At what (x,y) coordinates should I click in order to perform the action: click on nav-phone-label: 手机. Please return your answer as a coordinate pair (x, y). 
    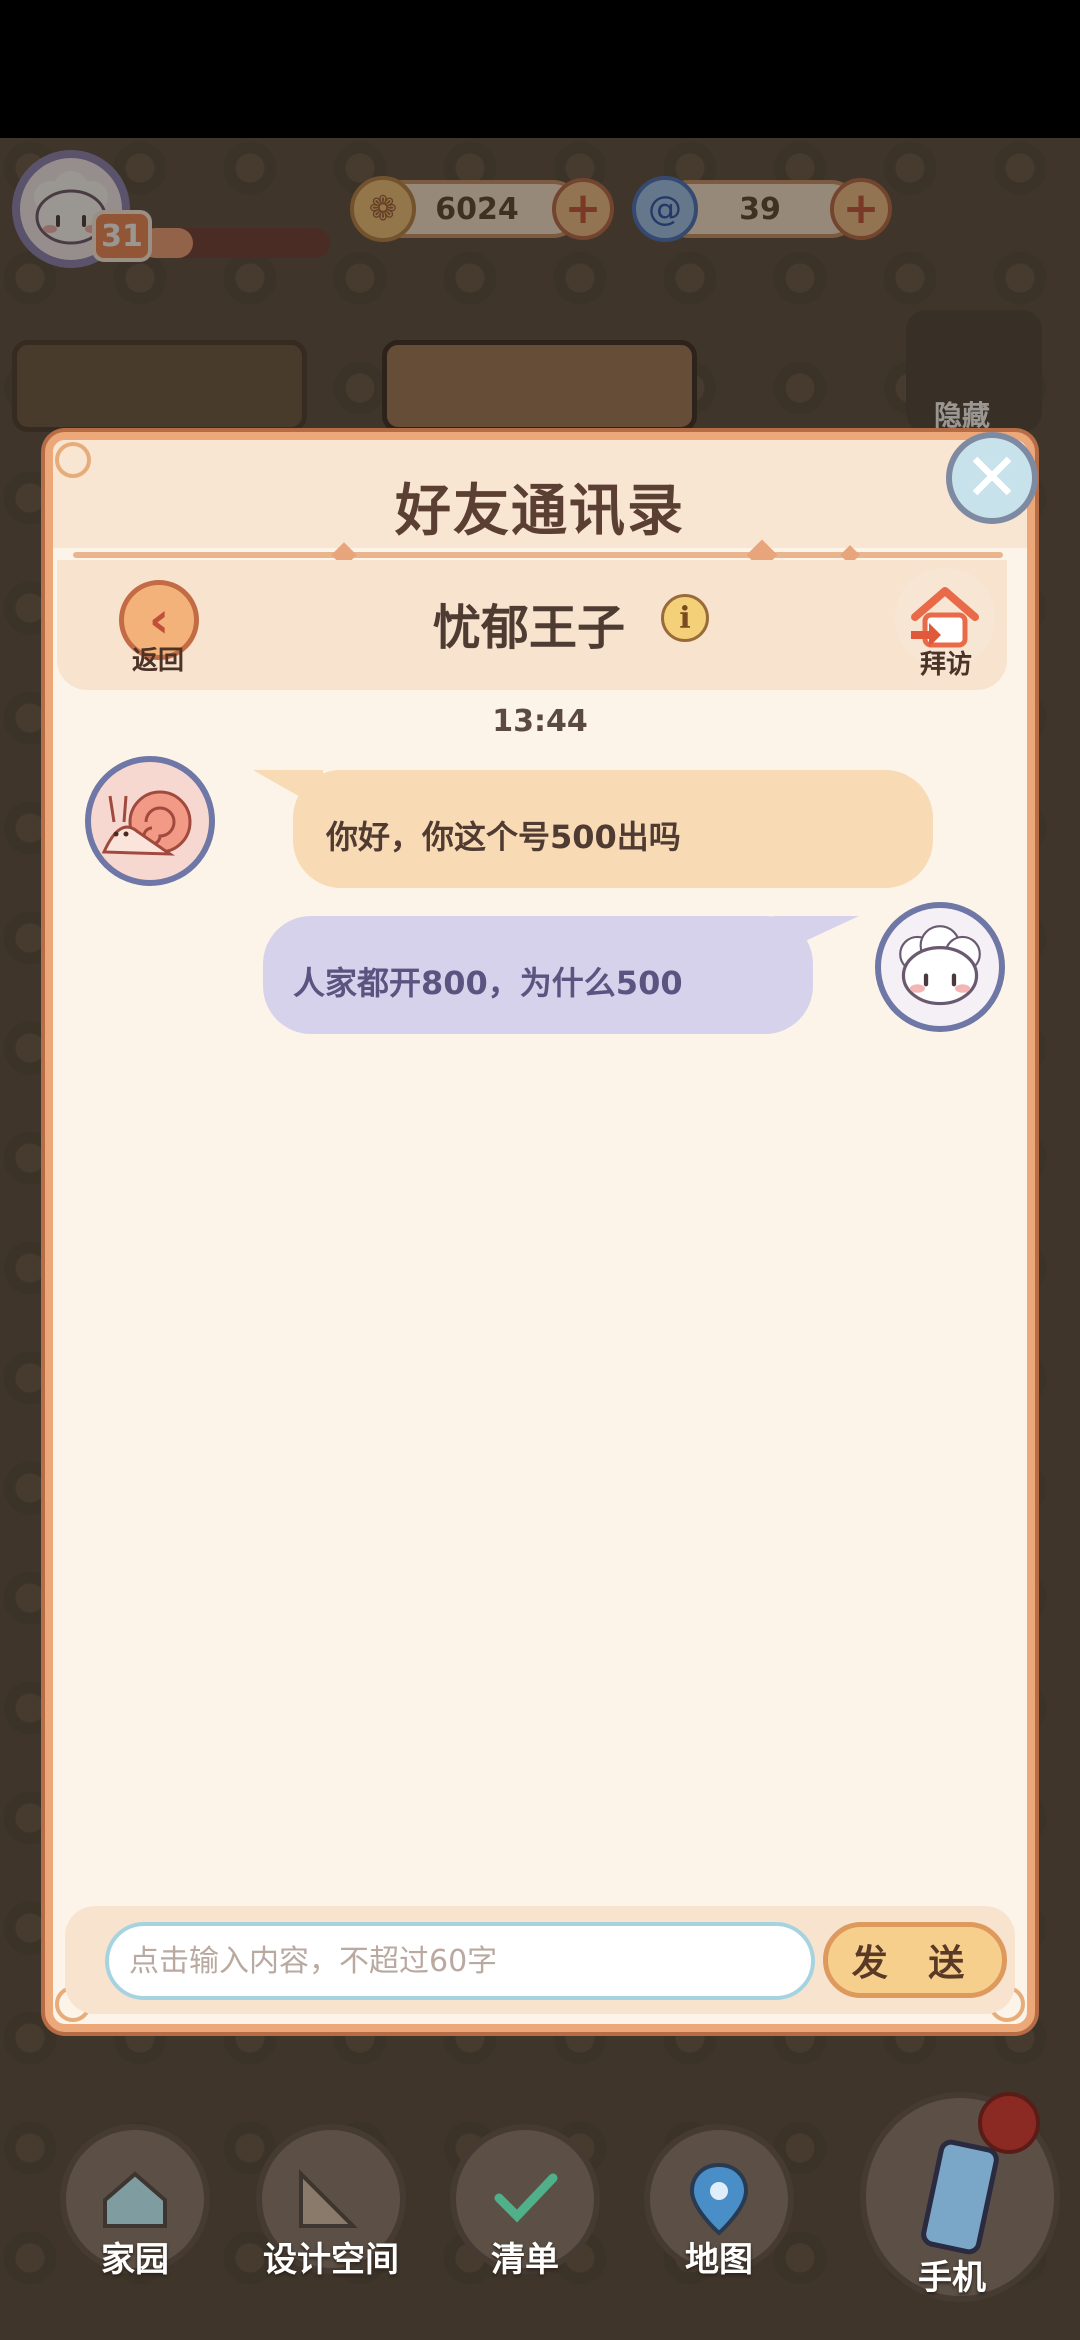
    Looking at the image, I should click on (952, 2278).